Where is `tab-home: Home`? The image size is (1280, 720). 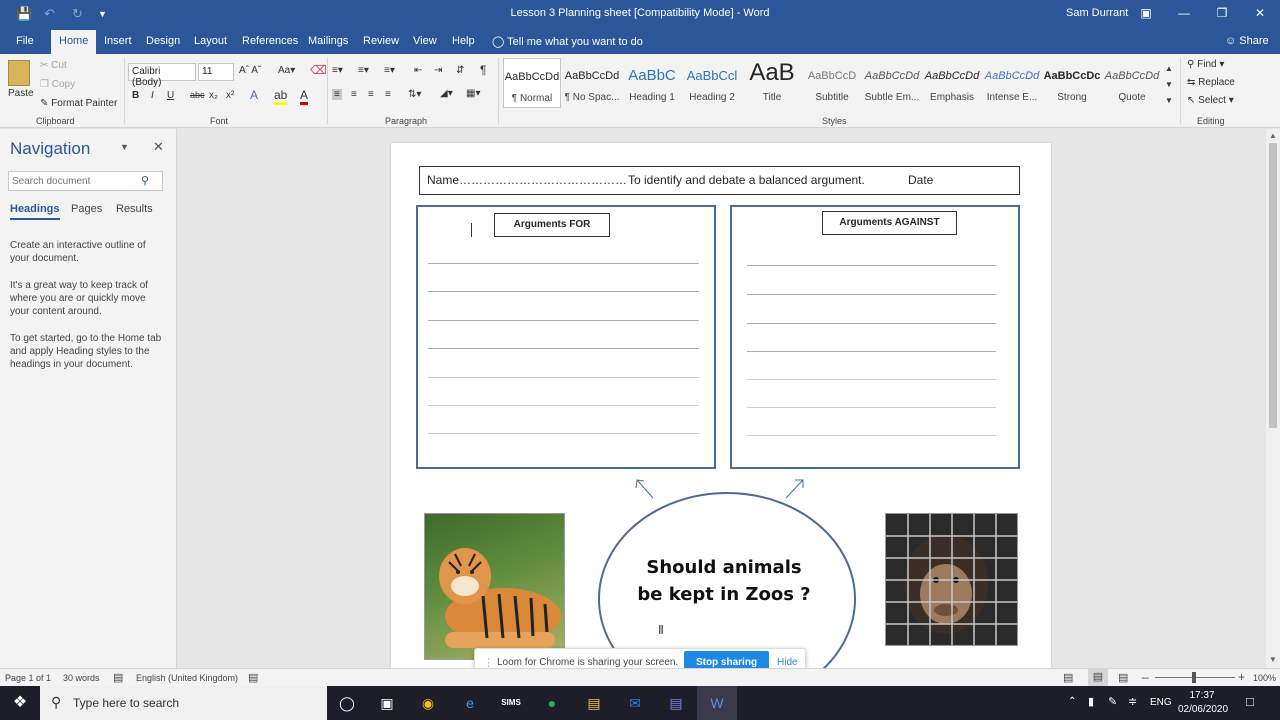
tab-home: Home is located at coordinates (74, 42).